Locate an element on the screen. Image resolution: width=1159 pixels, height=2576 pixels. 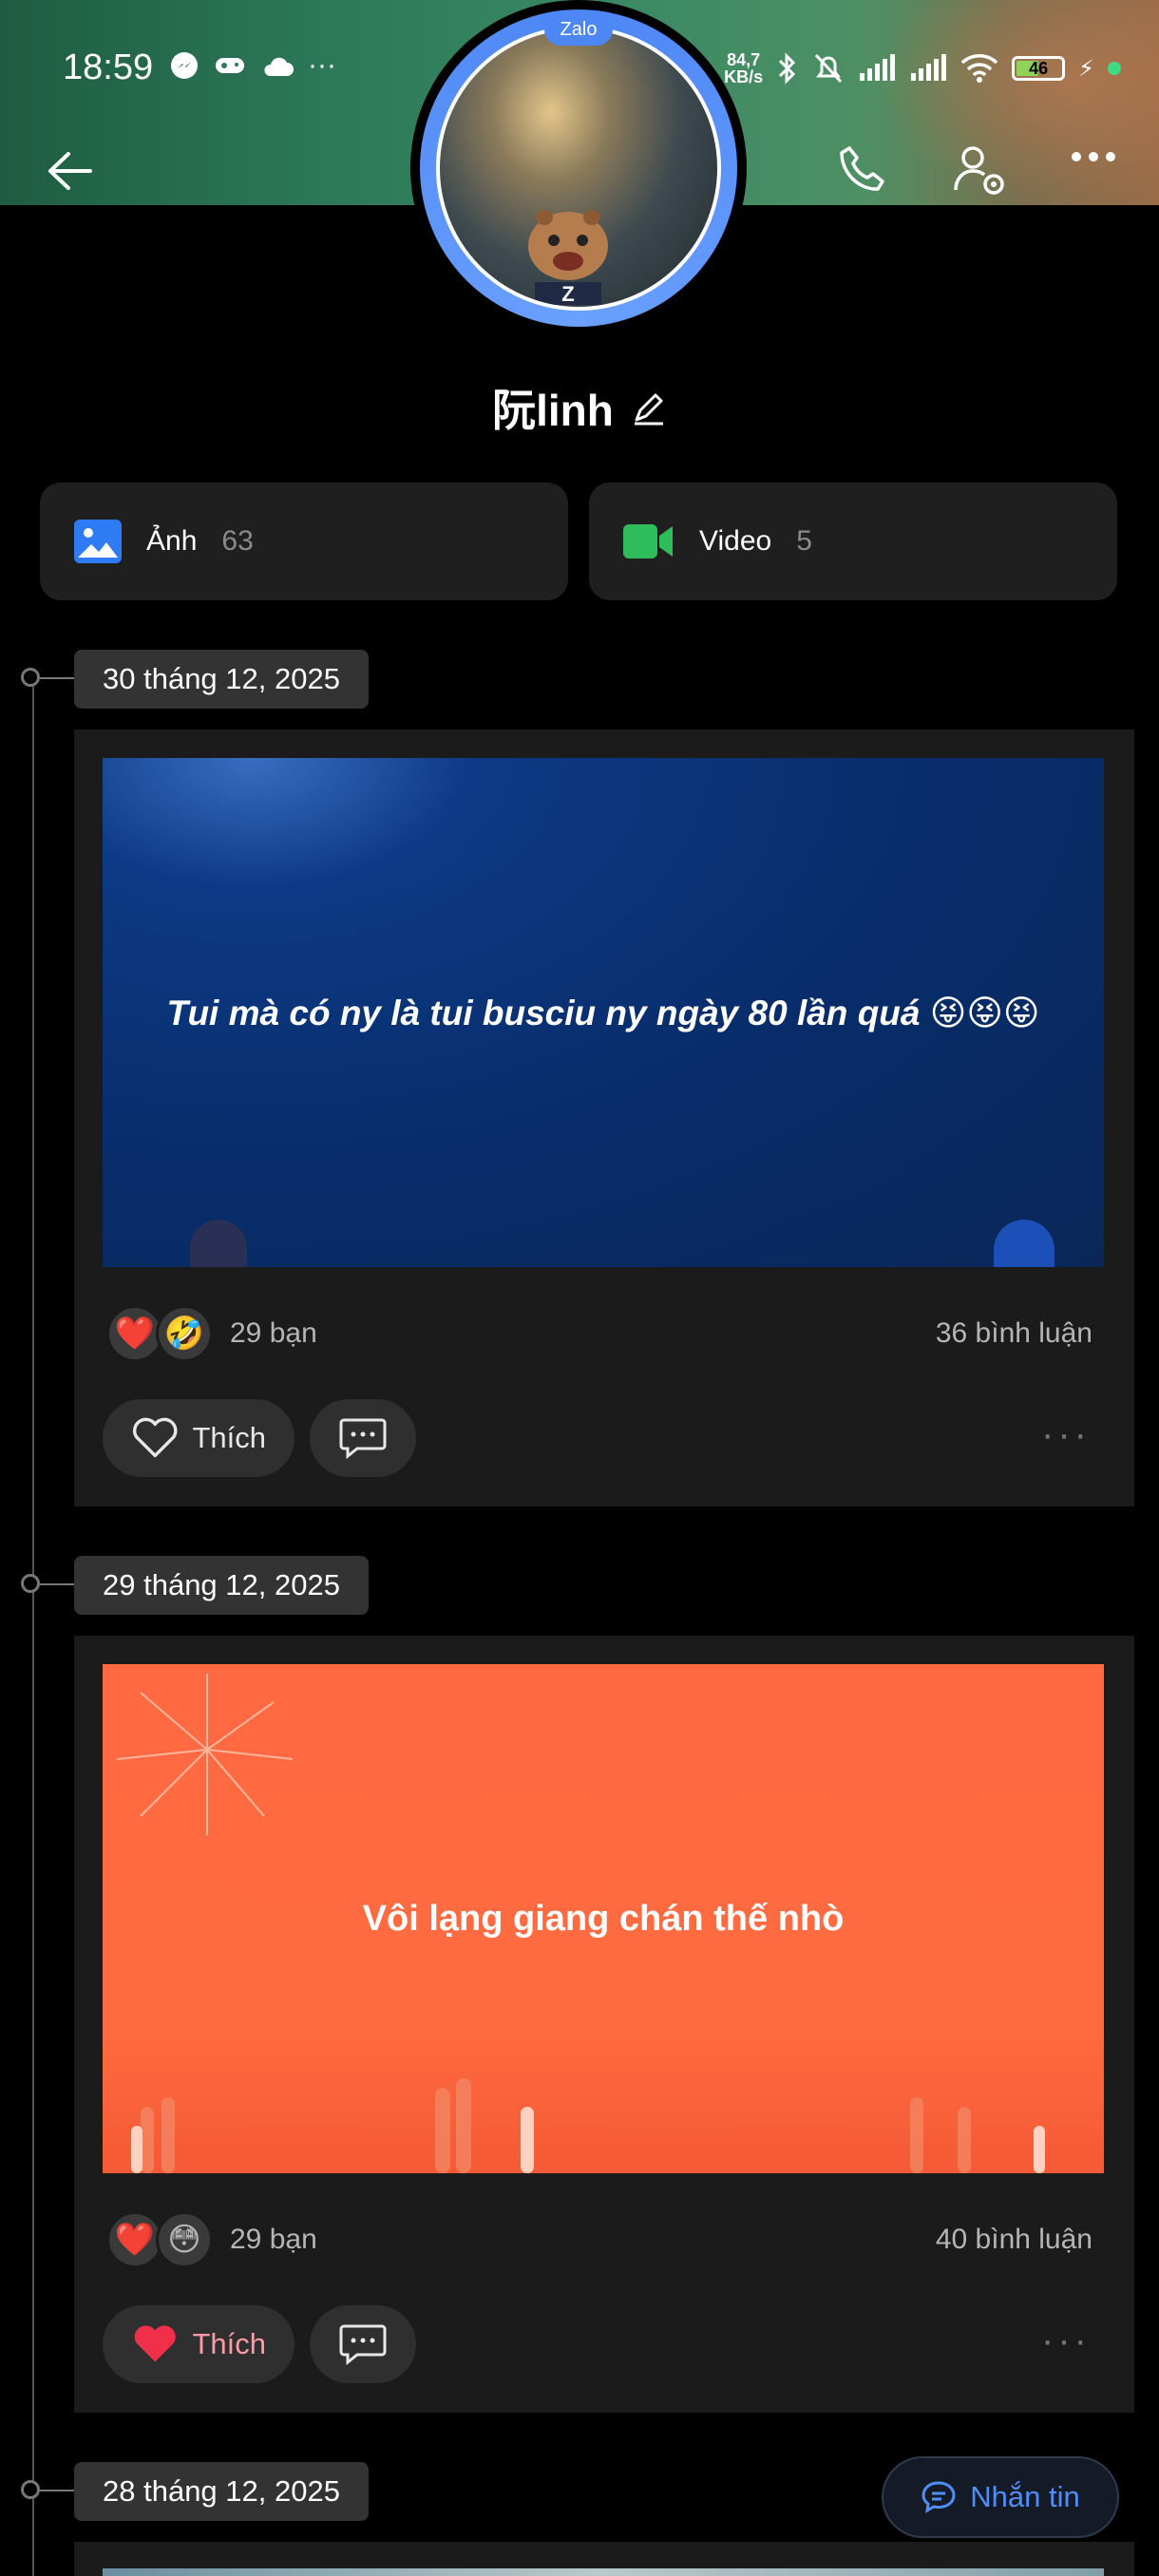
status-time: 18:59 is located at coordinates (108, 67).